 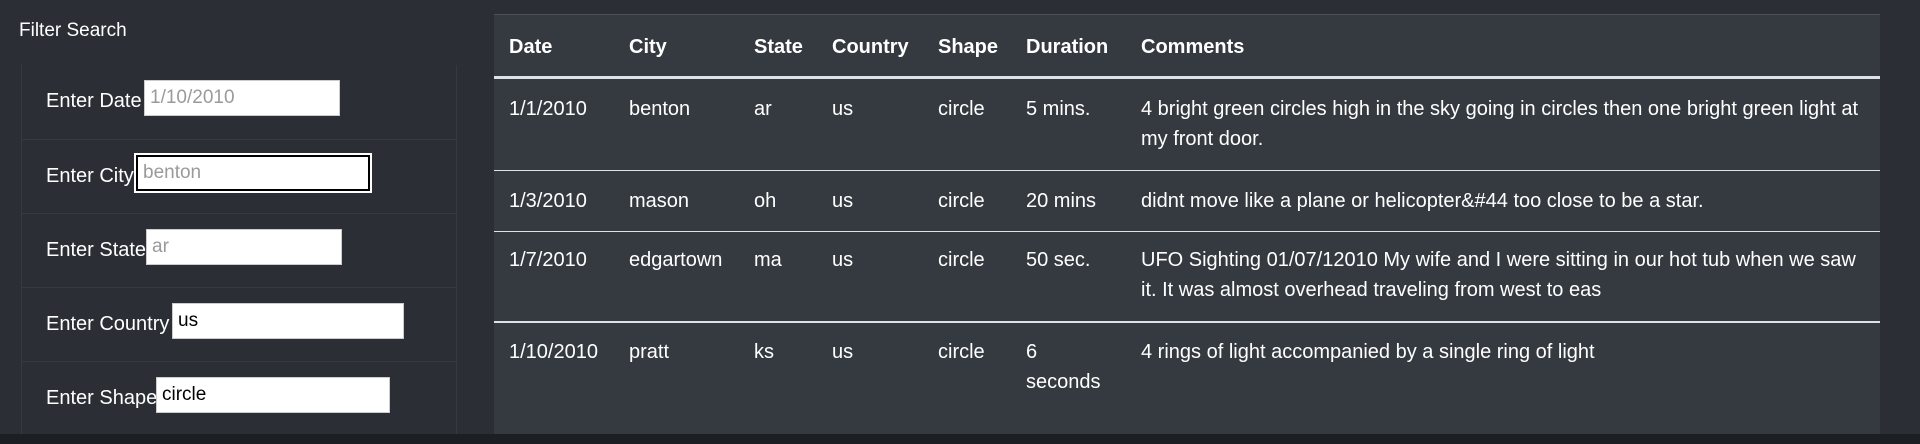 I want to click on cell-city: benton, so click(x=660, y=109).